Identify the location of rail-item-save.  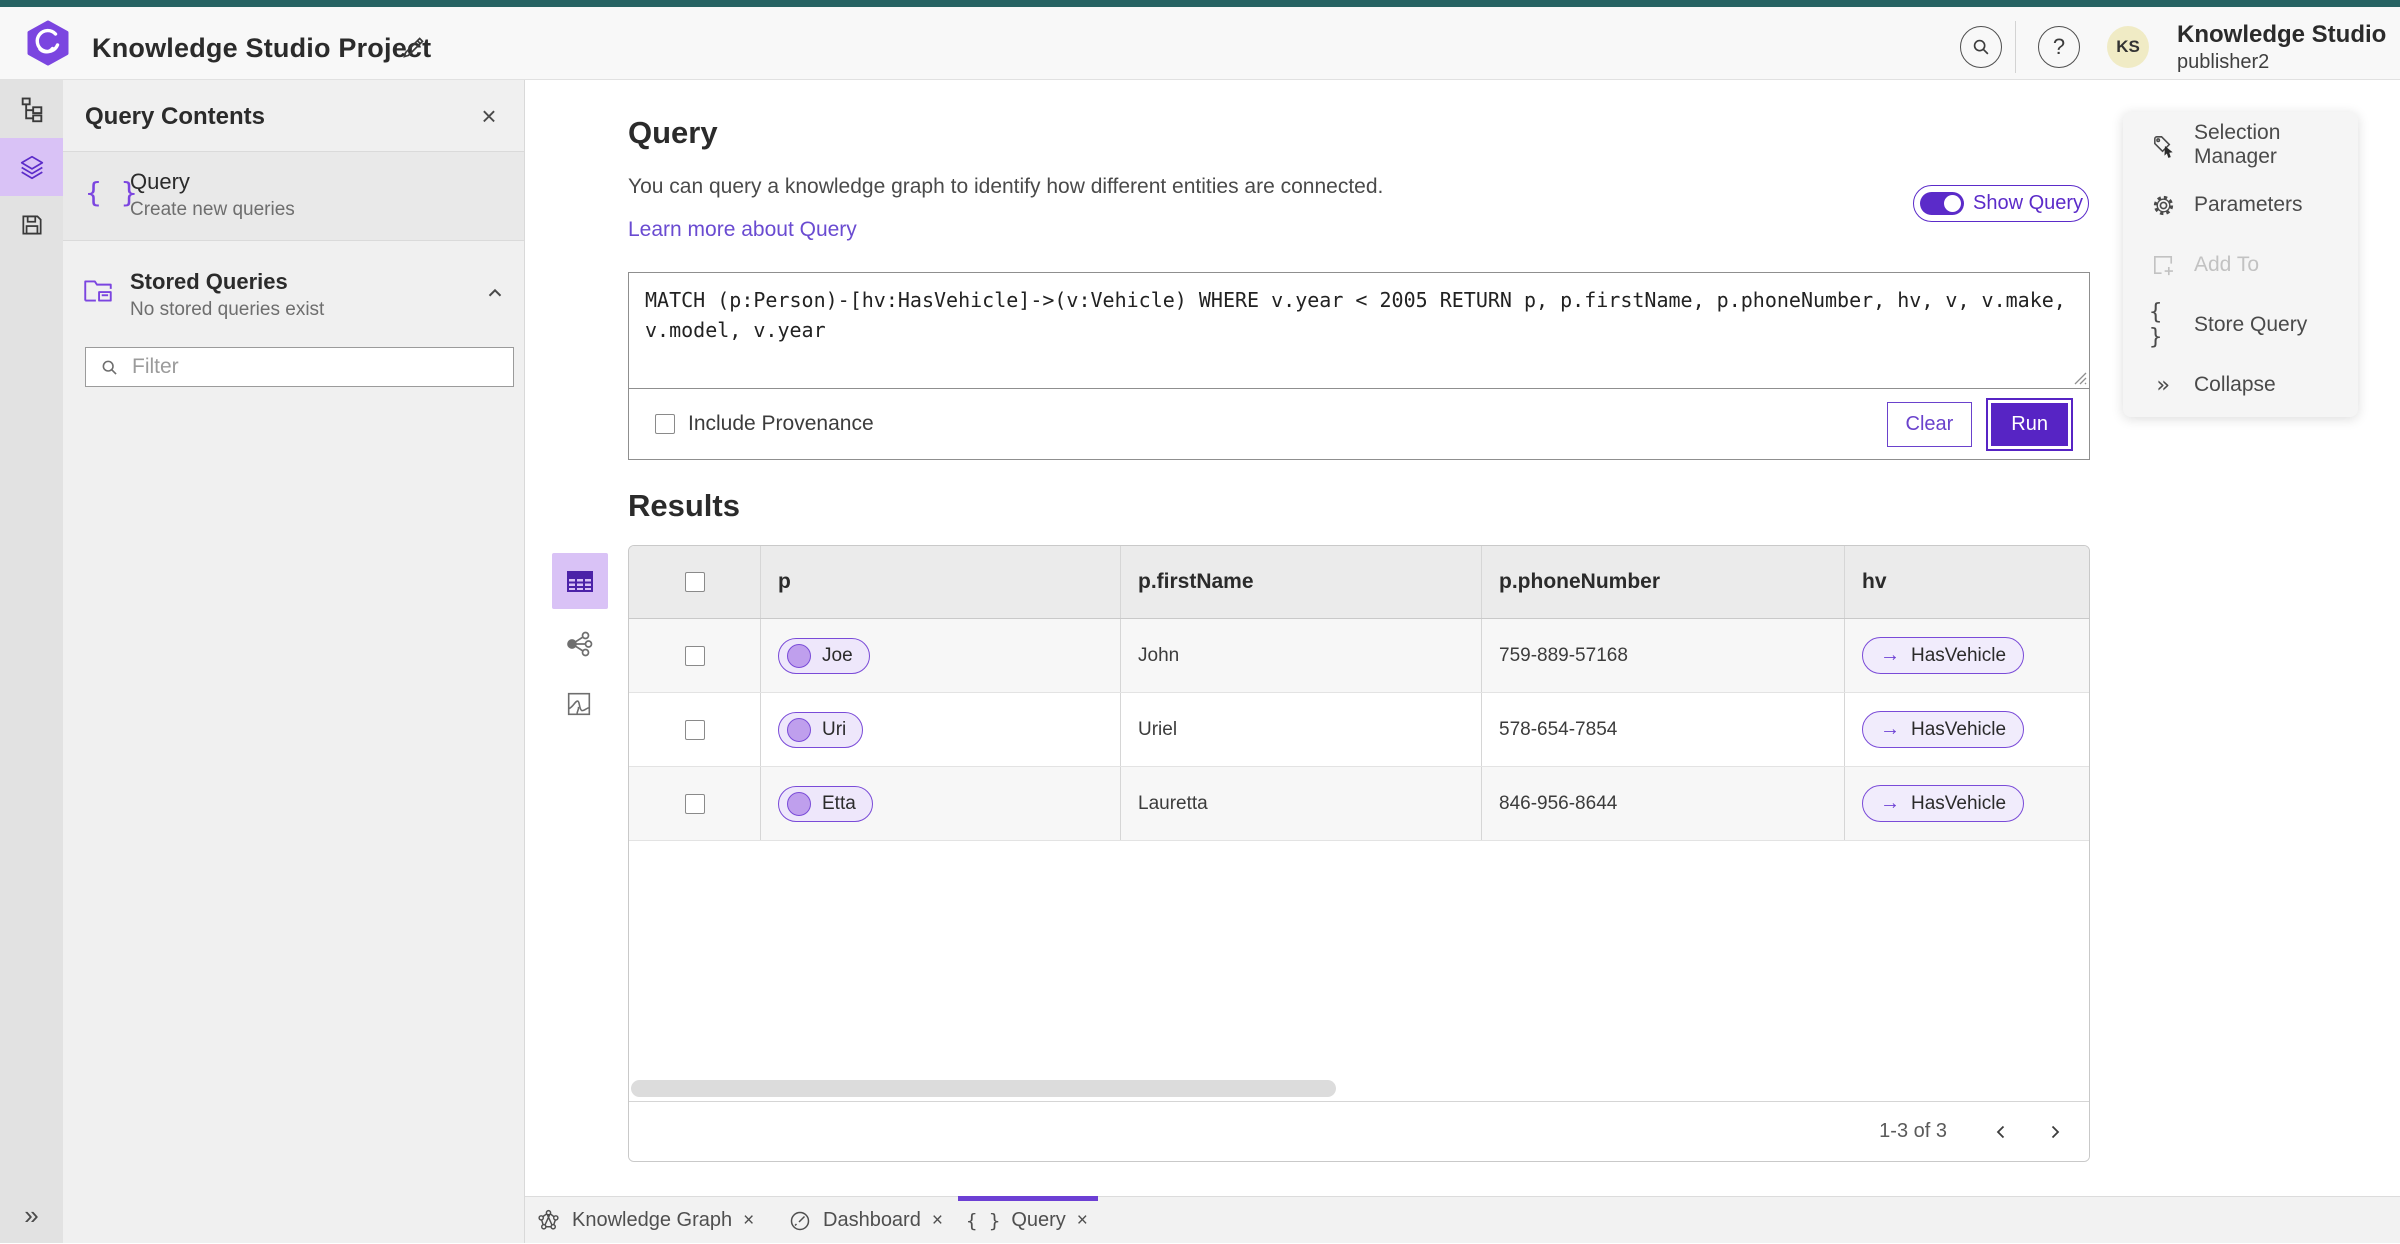
(31, 225).